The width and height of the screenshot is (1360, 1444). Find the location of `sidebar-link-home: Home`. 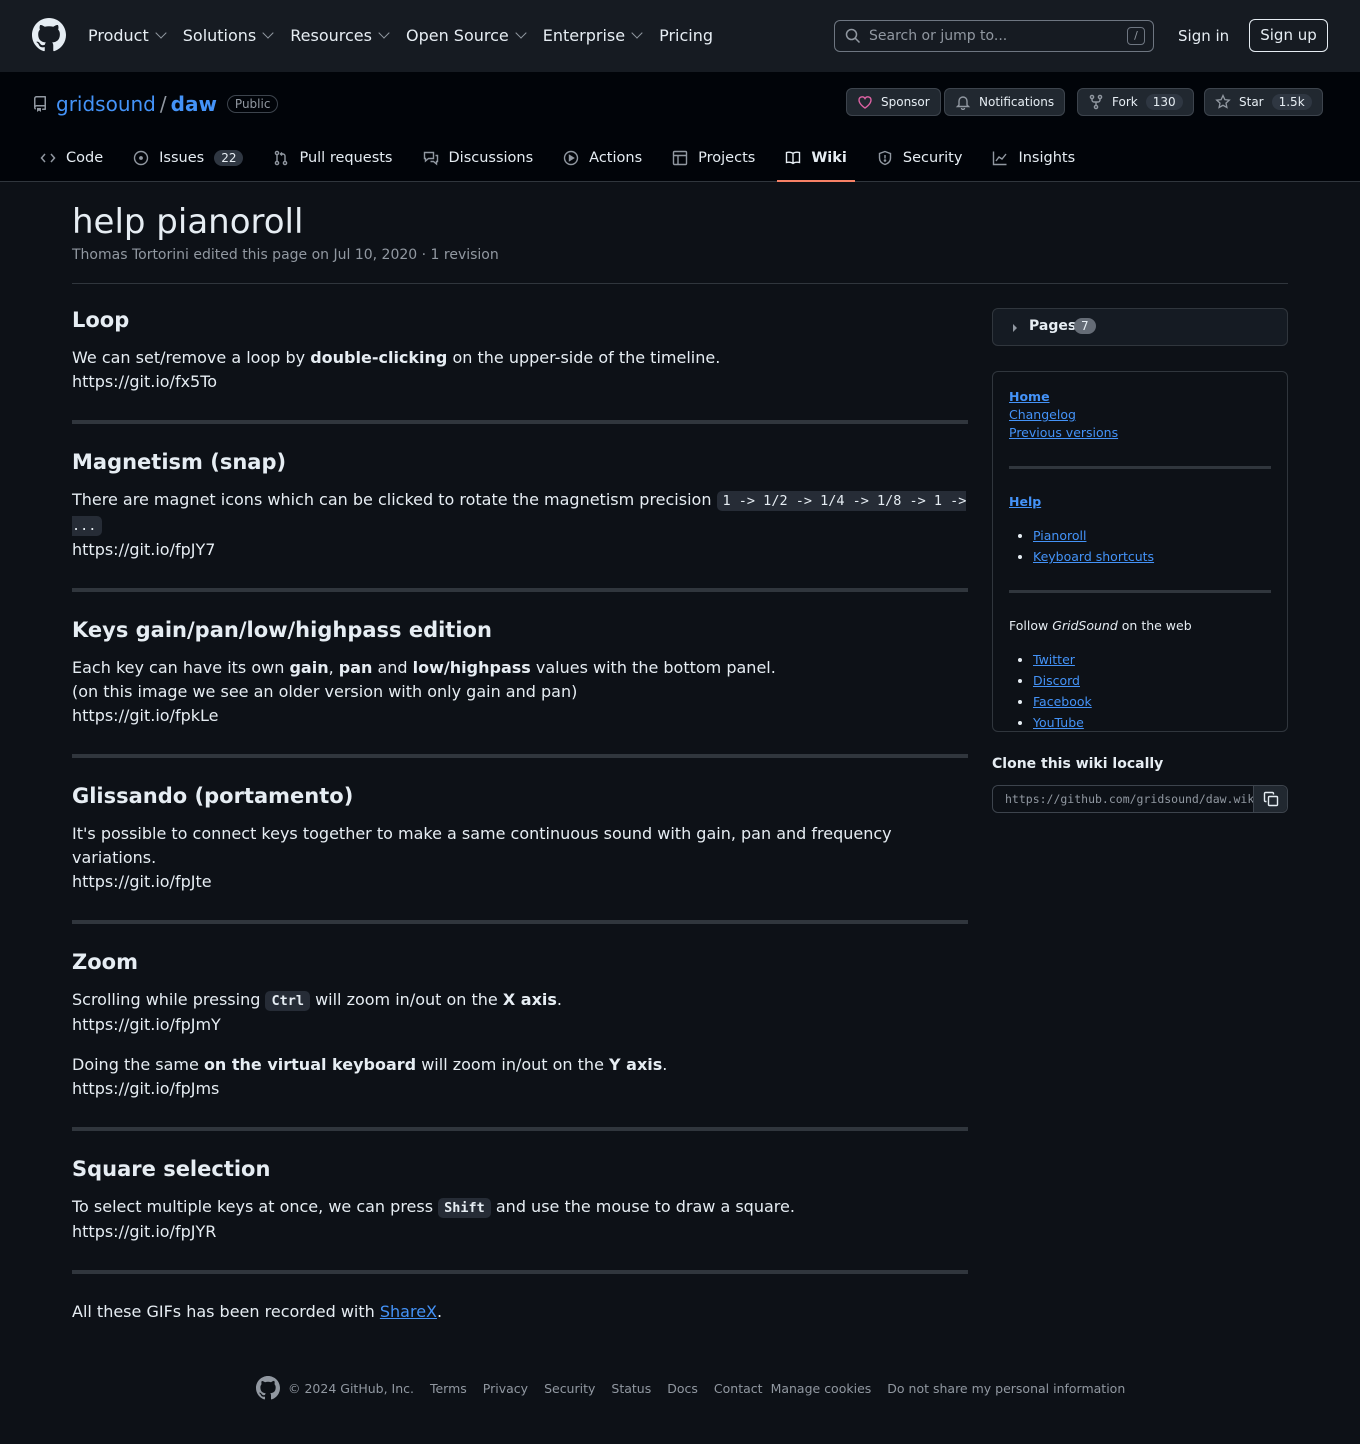

sidebar-link-home: Home is located at coordinates (1140, 397).